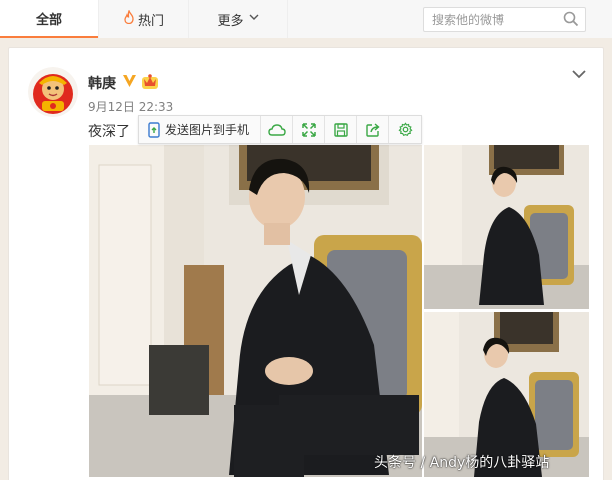  I want to click on share-icon, so click(372, 129).